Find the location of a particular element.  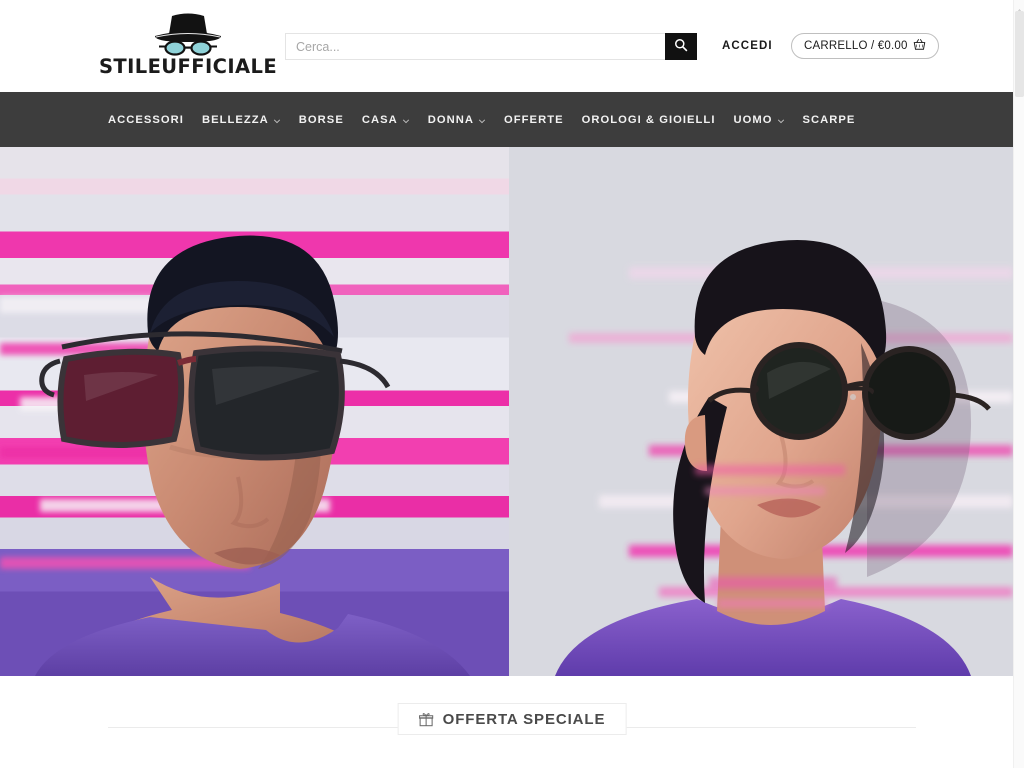

search-button is located at coordinates (681, 46).